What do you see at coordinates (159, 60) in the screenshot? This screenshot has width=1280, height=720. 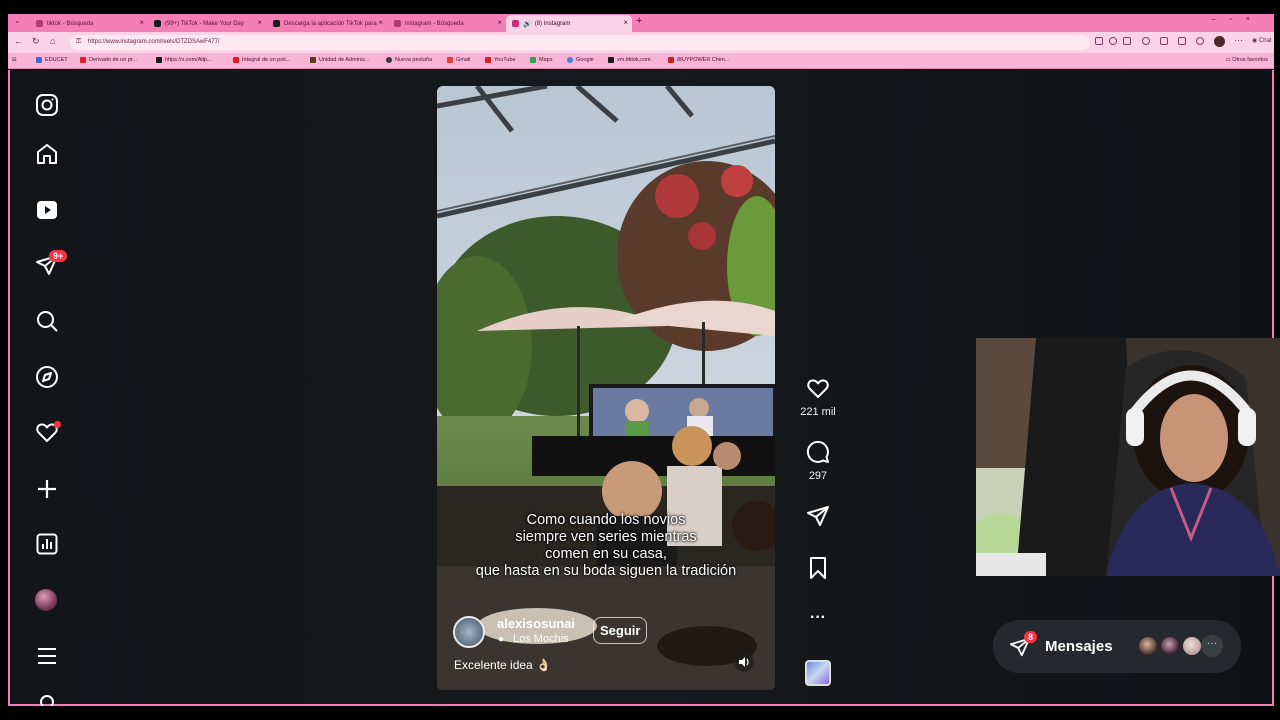 I see `x-favicon-icon` at bounding box center [159, 60].